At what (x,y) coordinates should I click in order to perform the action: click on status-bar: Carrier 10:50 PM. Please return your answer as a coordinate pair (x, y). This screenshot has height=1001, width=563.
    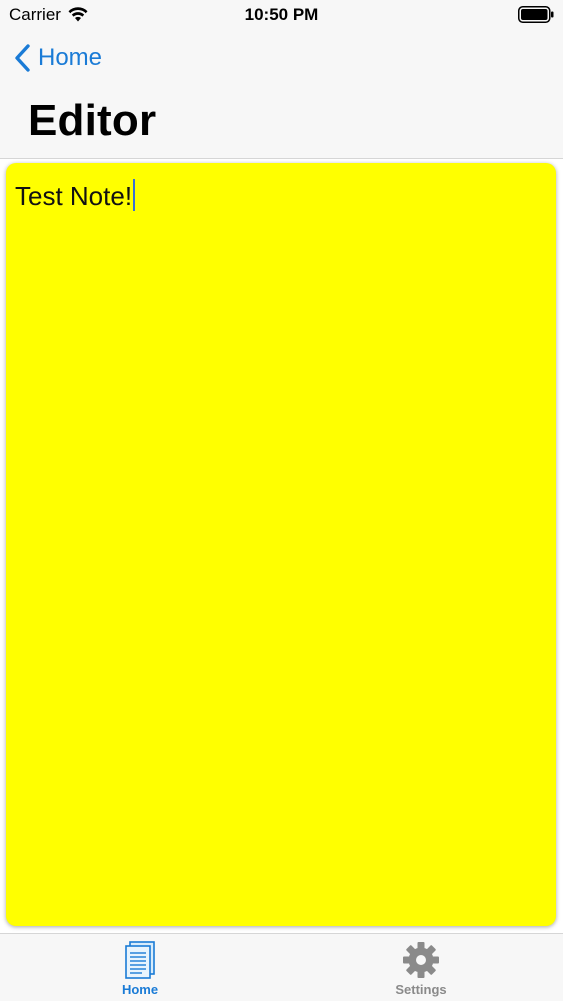
    Looking at the image, I should click on (281, 15).